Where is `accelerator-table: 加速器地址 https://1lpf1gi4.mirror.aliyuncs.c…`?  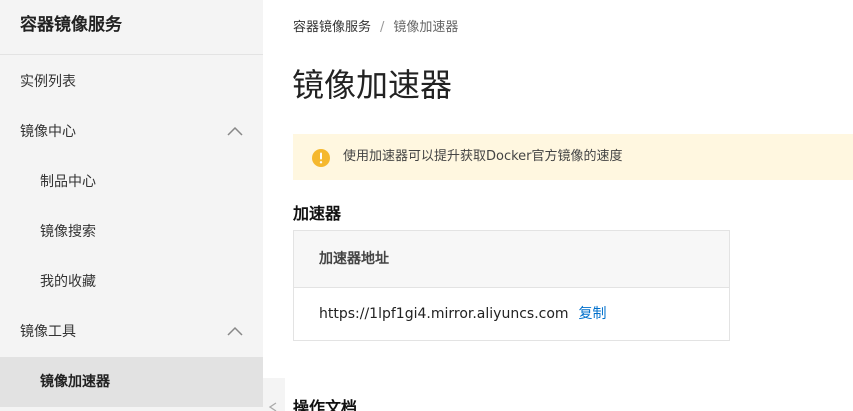
accelerator-table: 加速器地址 https://1lpf1gi4.mirror.aliyuncs.c… is located at coordinates (511, 285).